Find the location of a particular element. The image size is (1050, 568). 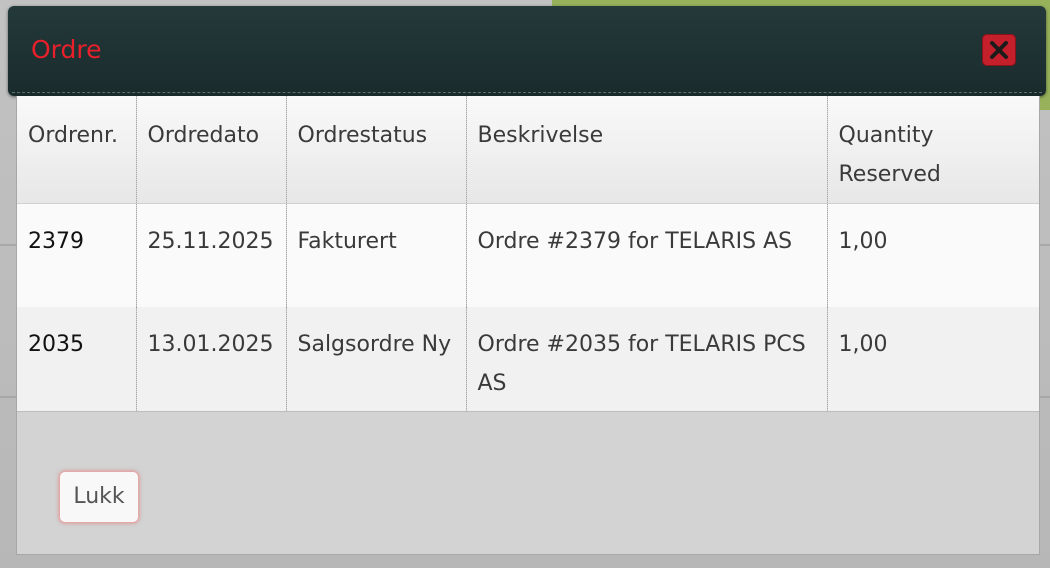

order-date-cell: 13.01.2025 is located at coordinates (210, 359).